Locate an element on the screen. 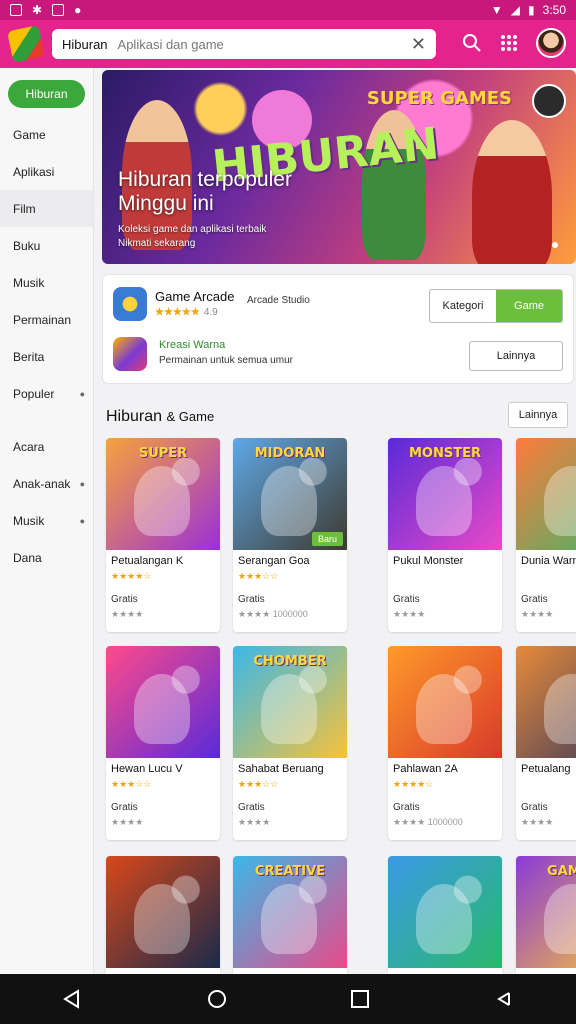 Image resolution: width=576 pixels, height=1024 pixels. sidebar-item: Populer ● is located at coordinates (46, 393).